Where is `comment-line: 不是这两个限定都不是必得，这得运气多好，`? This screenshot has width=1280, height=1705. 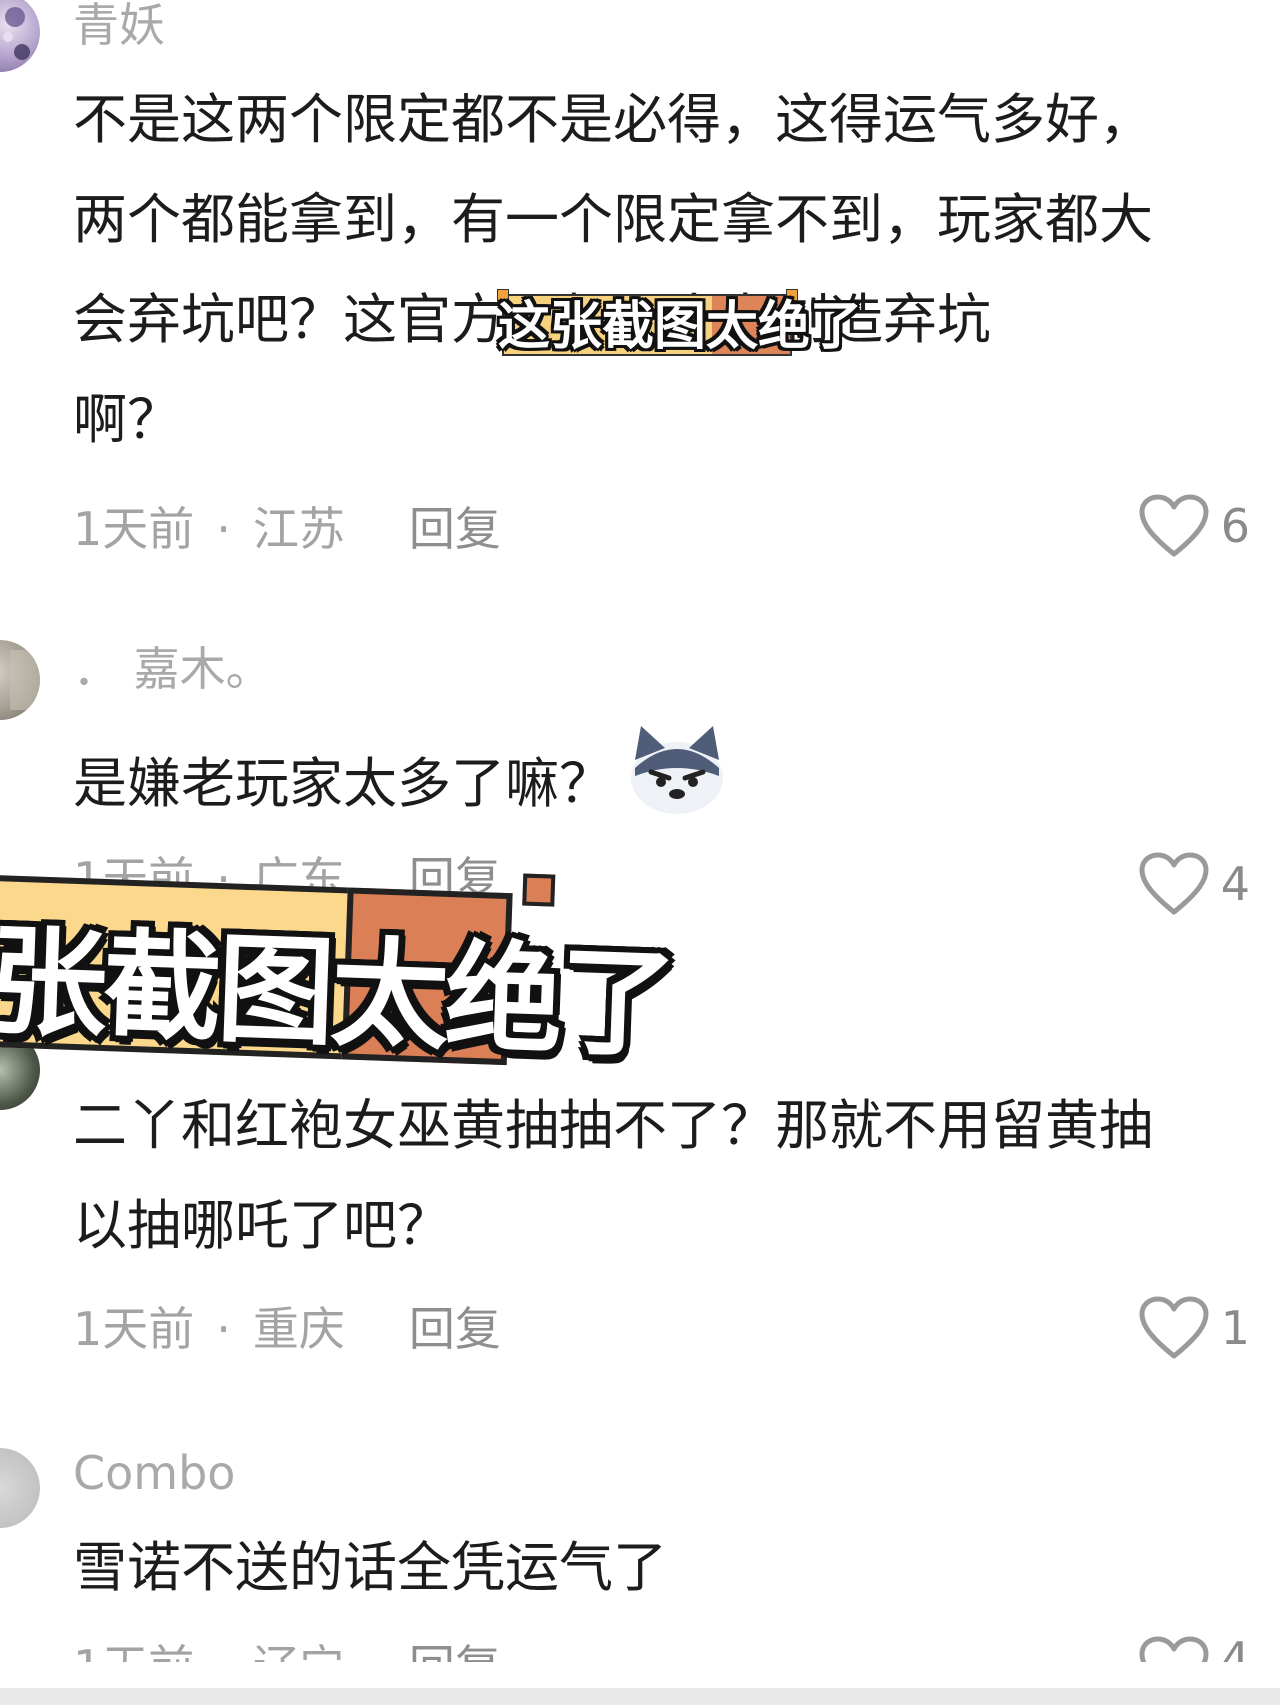
comment-line: 不是这两个限定都不是必得，这得运气多好， is located at coordinates (613, 119).